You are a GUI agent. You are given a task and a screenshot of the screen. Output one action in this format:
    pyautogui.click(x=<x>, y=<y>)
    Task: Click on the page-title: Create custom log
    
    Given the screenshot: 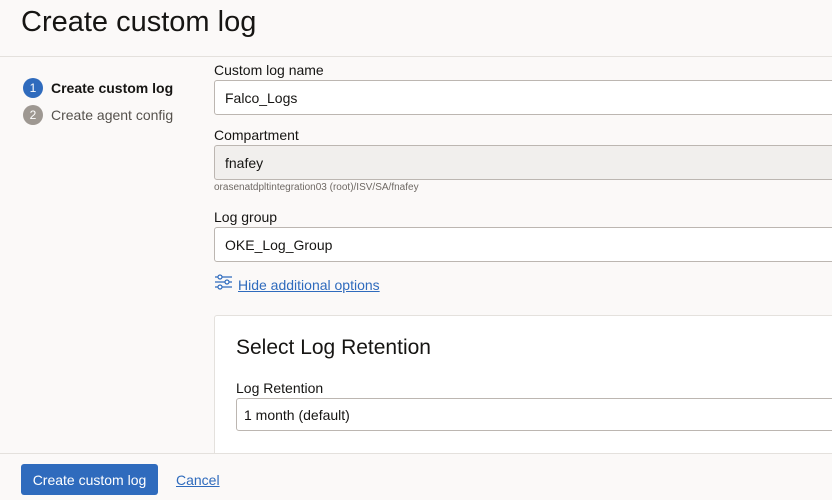 What is the action you would take?
    pyautogui.click(x=139, y=22)
    